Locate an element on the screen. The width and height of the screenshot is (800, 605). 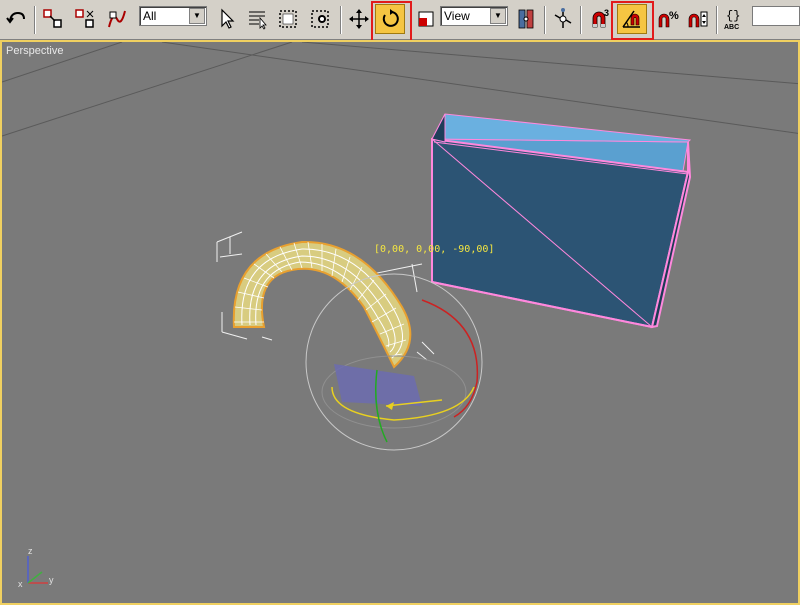
axis-tripod is located at coordinates (37, 570).